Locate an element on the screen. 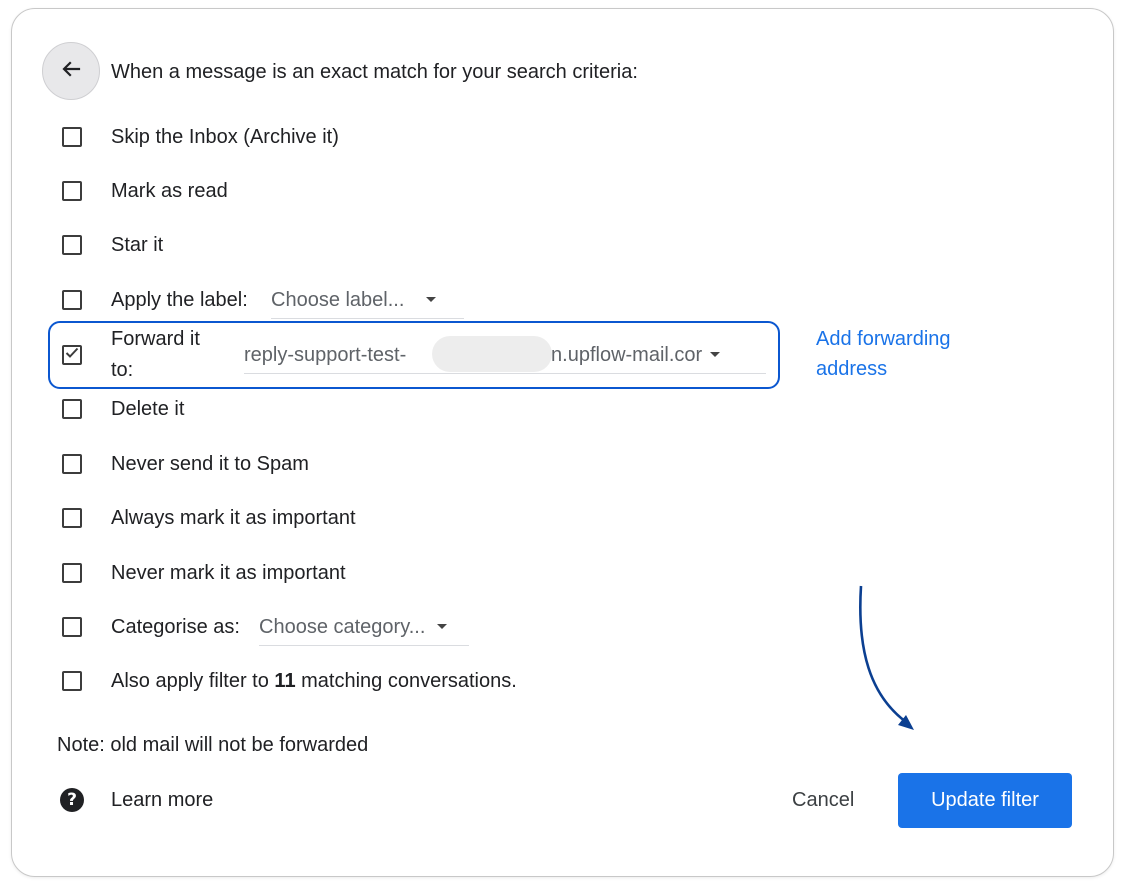 Image resolution: width=1126 pixels, height=892 pixels. mark-read-label: Mark as read is located at coordinates (169, 191).